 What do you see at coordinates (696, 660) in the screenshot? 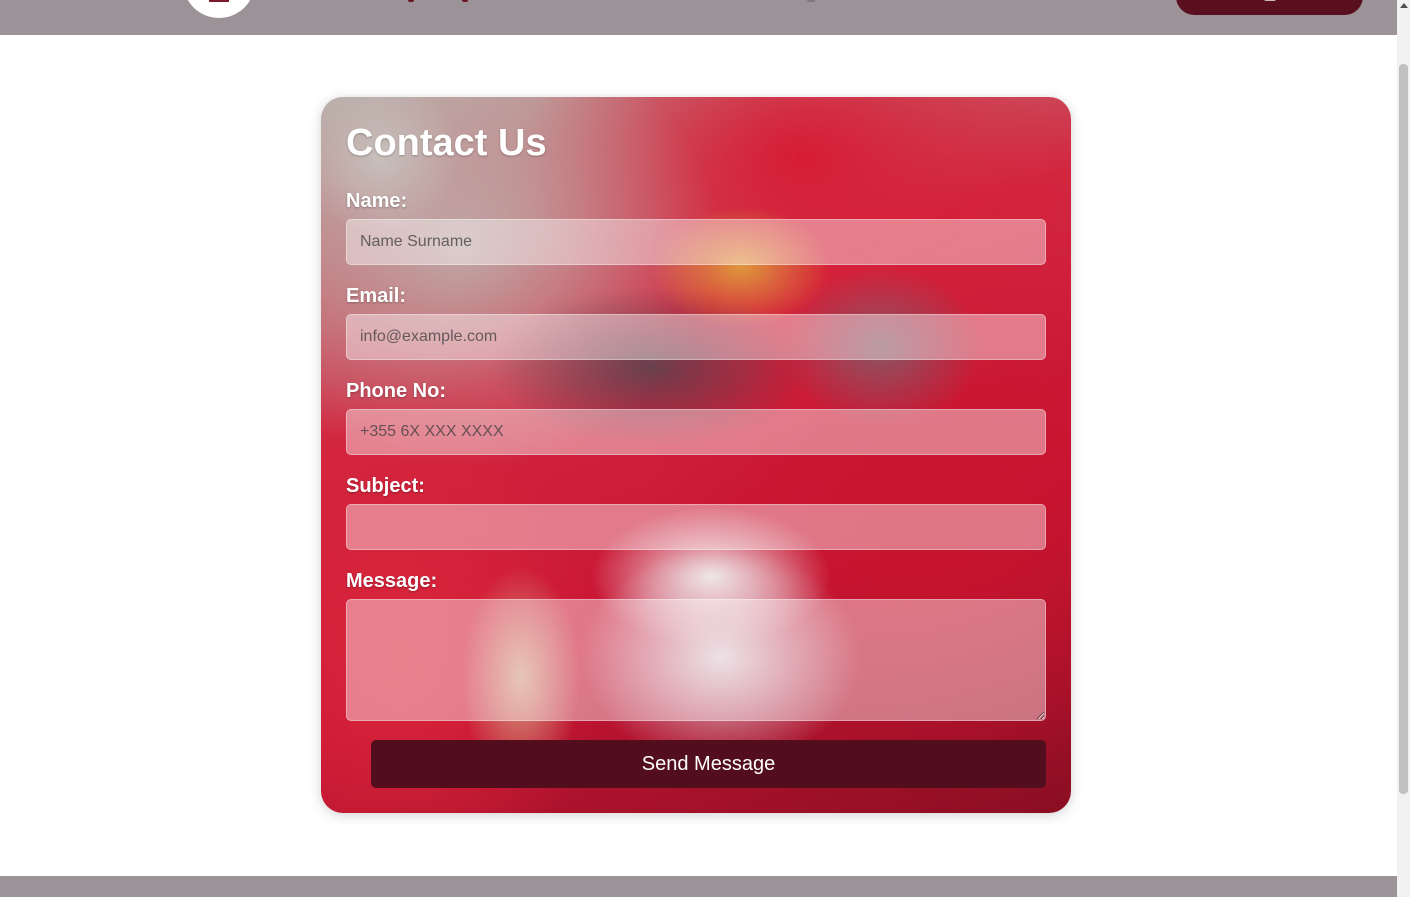
I see `message-textarea` at bounding box center [696, 660].